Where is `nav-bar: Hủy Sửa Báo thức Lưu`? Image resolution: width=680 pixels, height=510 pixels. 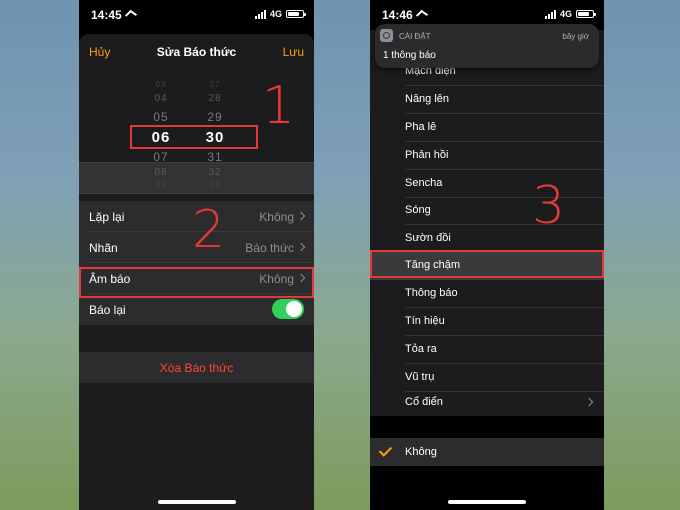 nav-bar: Hủy Sửa Báo thức Lưu is located at coordinates (196, 52).